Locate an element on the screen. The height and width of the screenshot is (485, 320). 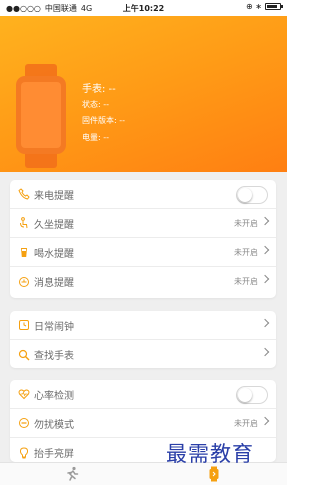
row-label: 来电提醒 is located at coordinates (54, 196).